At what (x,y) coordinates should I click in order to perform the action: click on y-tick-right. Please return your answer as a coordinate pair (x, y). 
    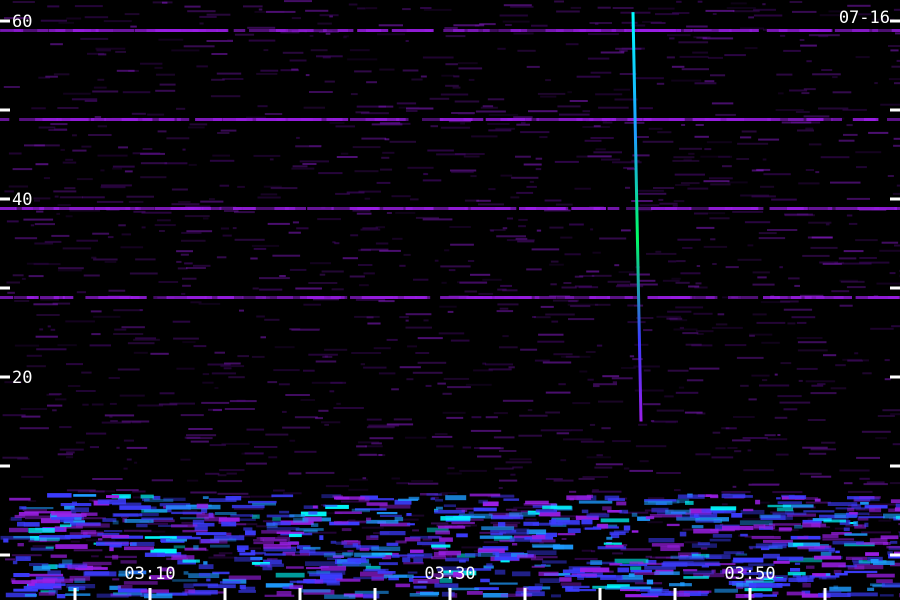
    Looking at the image, I should click on (895, 288).